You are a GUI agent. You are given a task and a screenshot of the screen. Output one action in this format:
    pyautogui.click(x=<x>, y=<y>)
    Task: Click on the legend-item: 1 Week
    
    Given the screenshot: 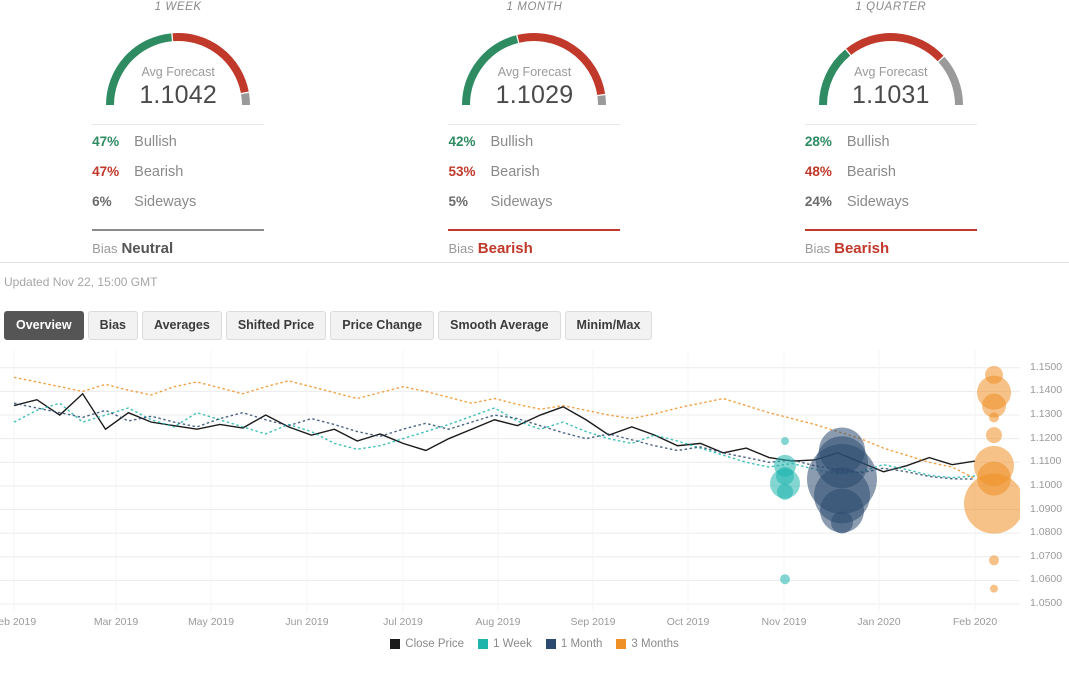 What is the action you would take?
    pyautogui.click(x=505, y=644)
    